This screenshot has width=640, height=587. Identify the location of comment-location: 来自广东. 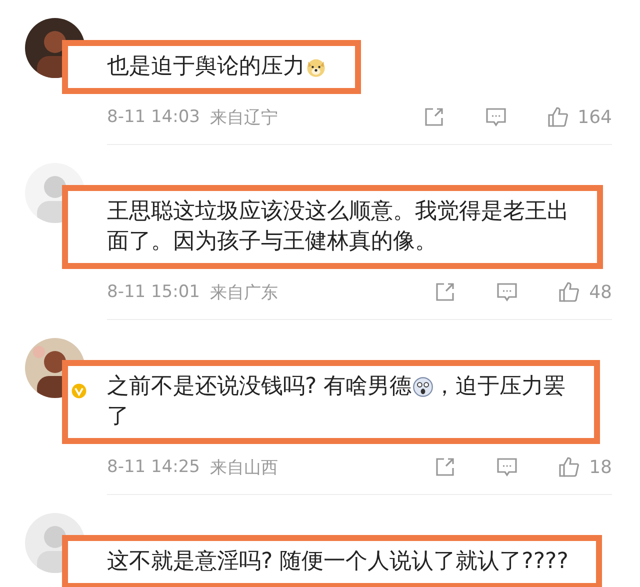
(244, 293).